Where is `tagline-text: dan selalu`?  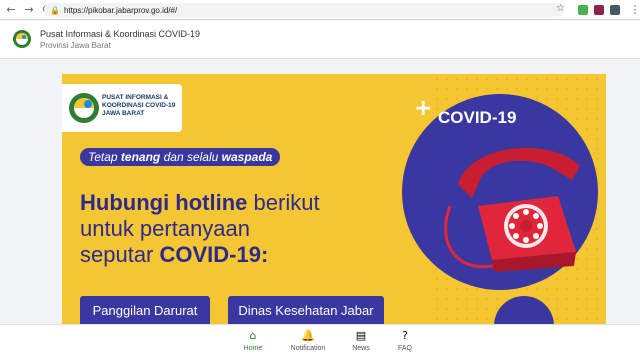
tagline-text: dan selalu is located at coordinates (191, 157).